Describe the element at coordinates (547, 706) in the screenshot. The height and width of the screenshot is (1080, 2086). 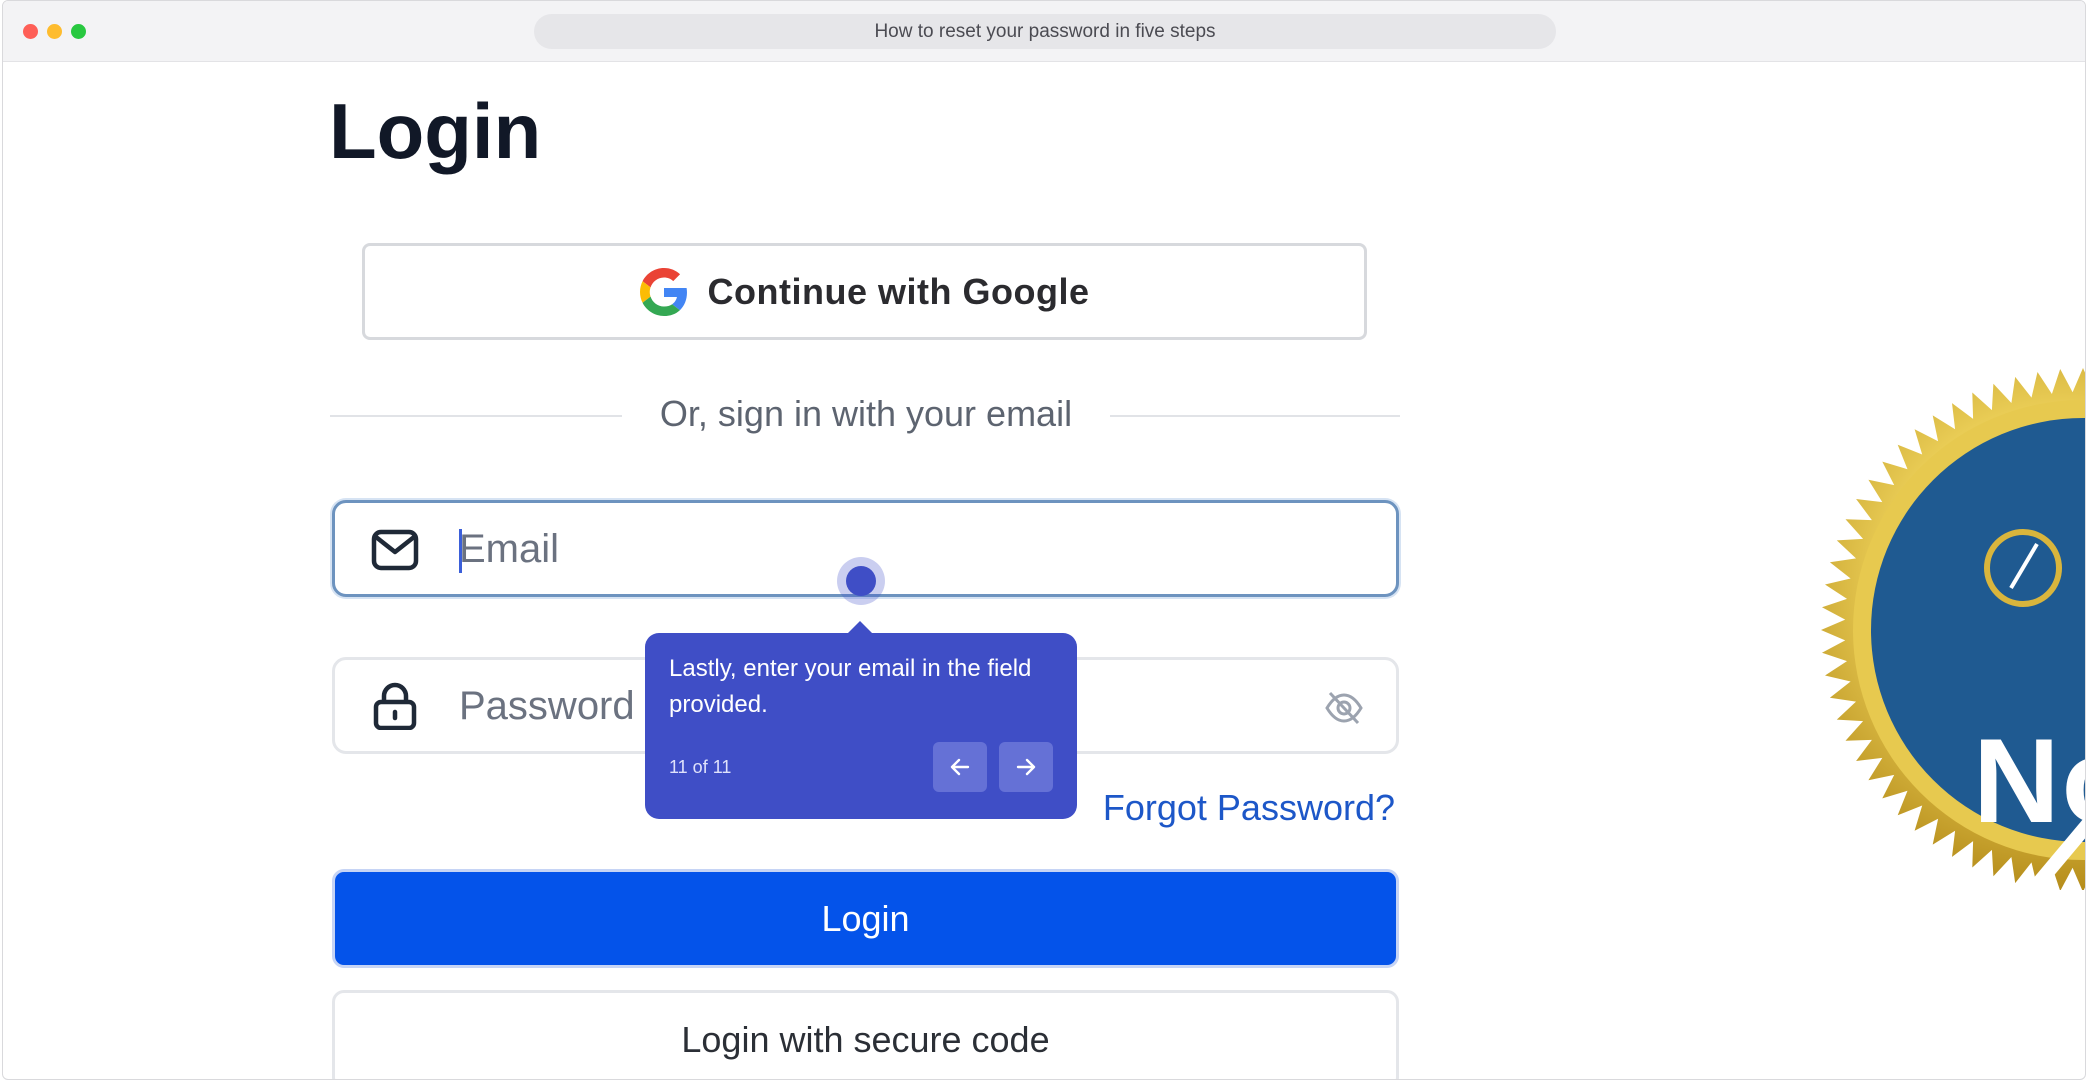
I see `password-placeholder: Password` at that location.